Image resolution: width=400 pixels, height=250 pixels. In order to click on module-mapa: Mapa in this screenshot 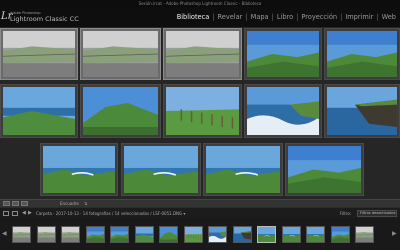, I will do `click(260, 17)`.